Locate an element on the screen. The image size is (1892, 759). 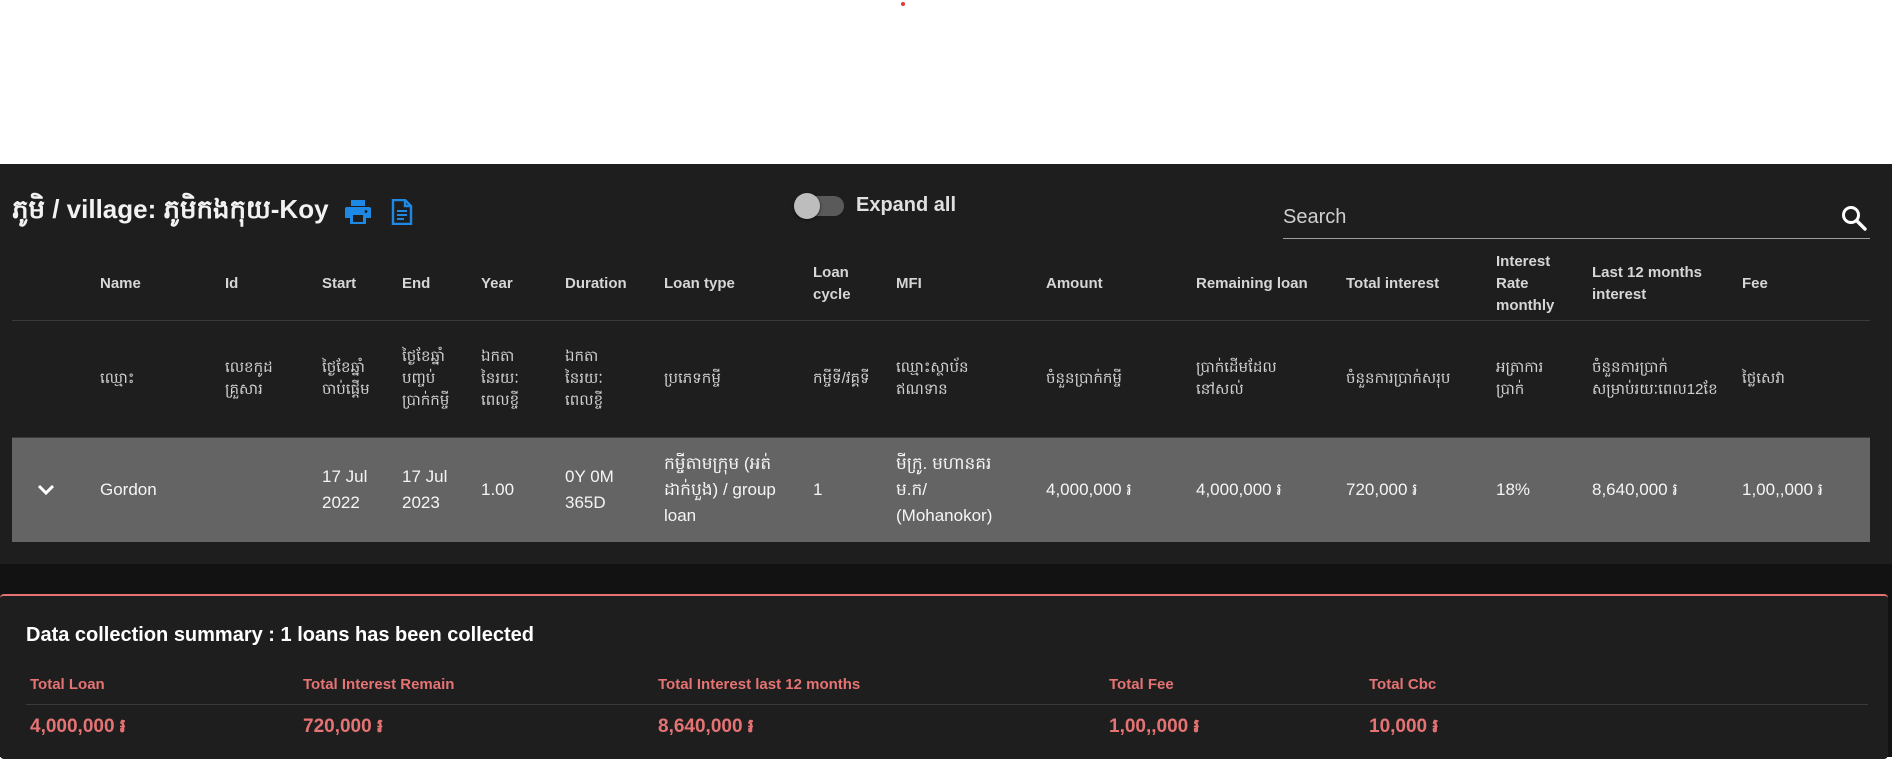
summary-label-total-cbc: Total Cbc is located at coordinates (1403, 684).